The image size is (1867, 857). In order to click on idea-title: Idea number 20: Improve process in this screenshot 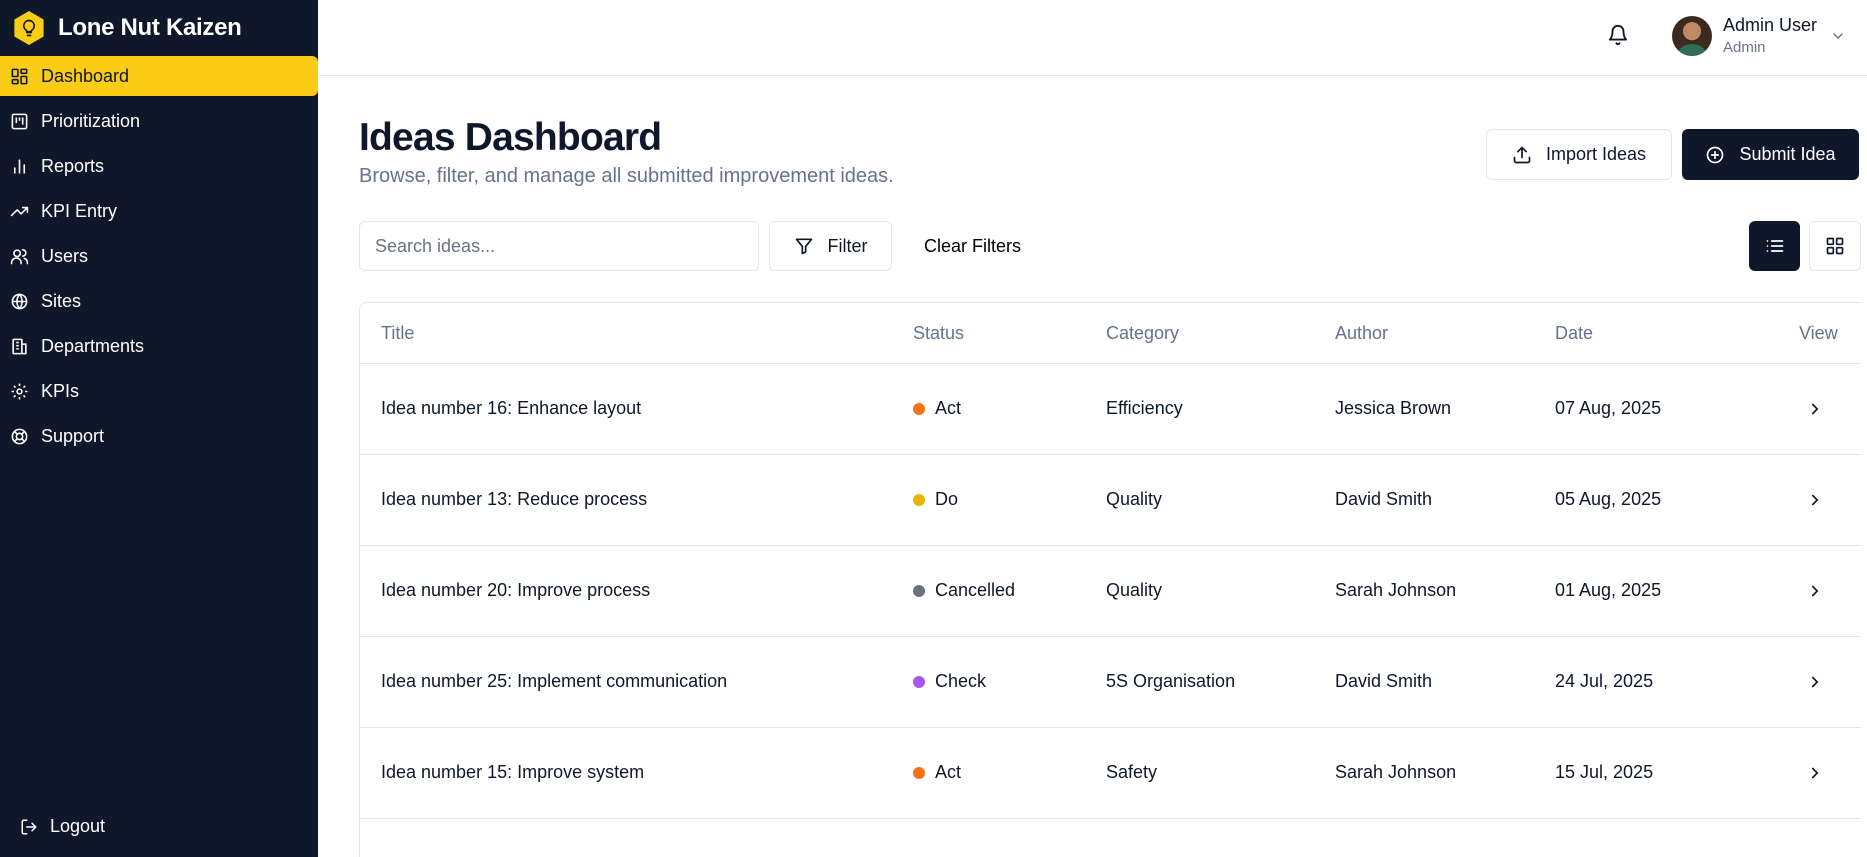, I will do `click(516, 590)`.